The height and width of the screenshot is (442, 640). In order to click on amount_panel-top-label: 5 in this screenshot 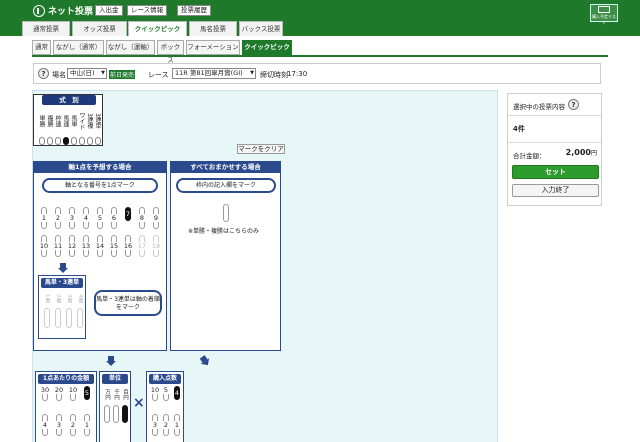, I will do `click(87, 393)`.